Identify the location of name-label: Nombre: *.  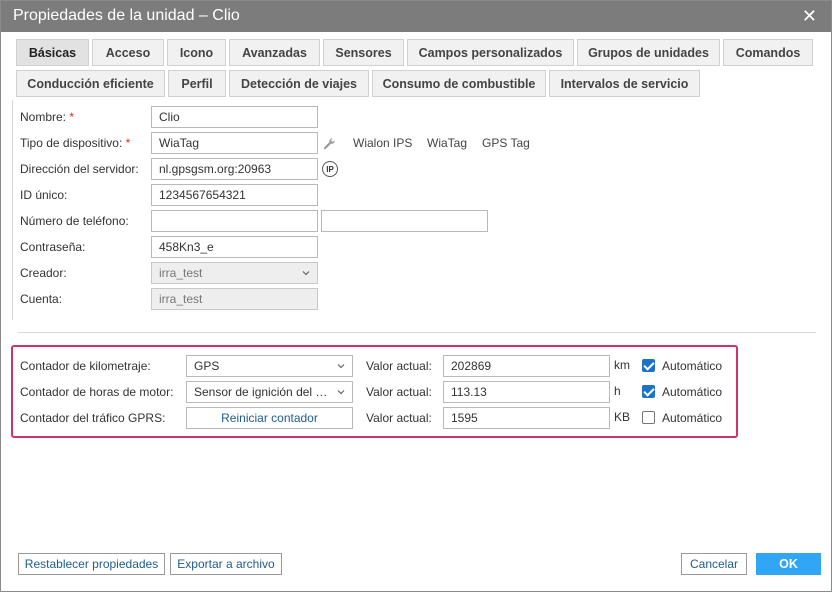
(47, 117).